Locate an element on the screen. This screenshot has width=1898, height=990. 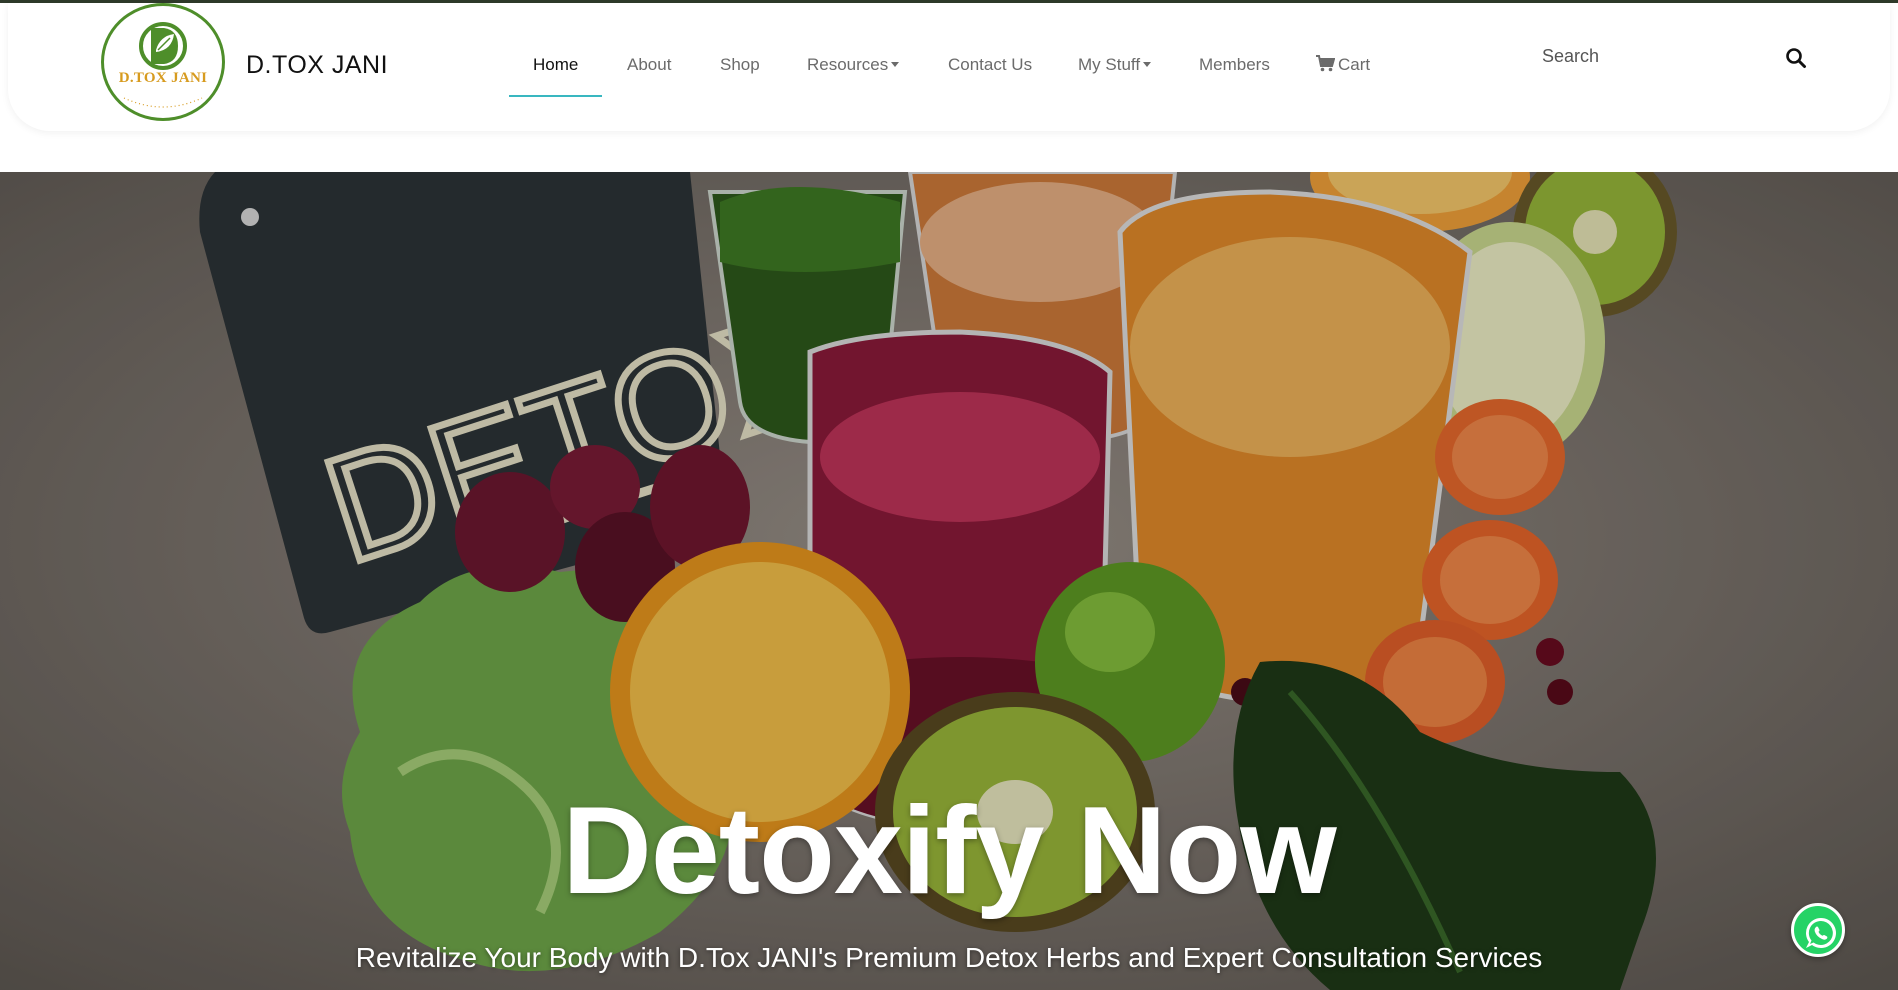
site-logo: D.TOX JANI is located at coordinates (163, 62).